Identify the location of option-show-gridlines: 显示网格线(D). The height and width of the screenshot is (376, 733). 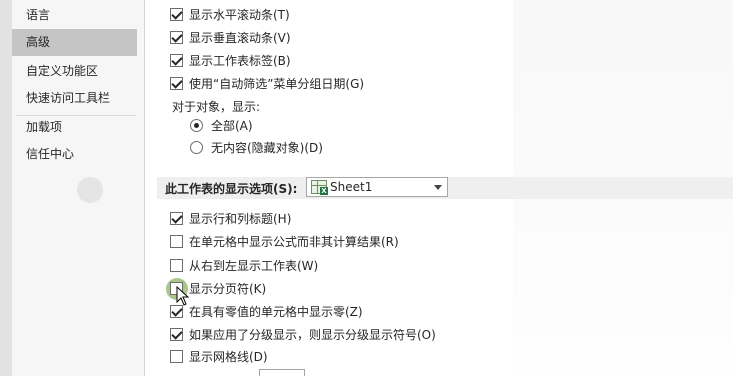
(219, 356).